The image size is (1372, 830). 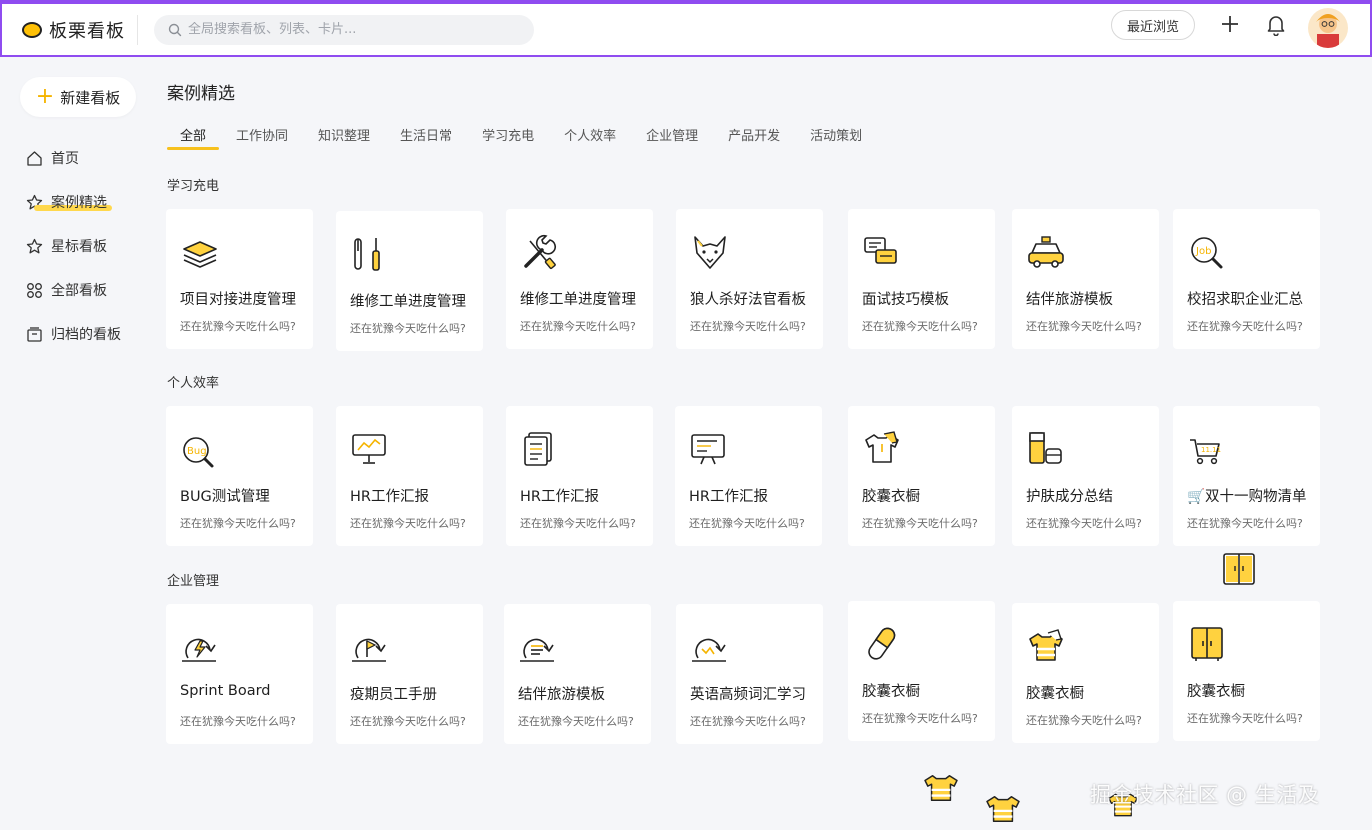 I want to click on card-title: BUG测试管理, so click(x=225, y=497).